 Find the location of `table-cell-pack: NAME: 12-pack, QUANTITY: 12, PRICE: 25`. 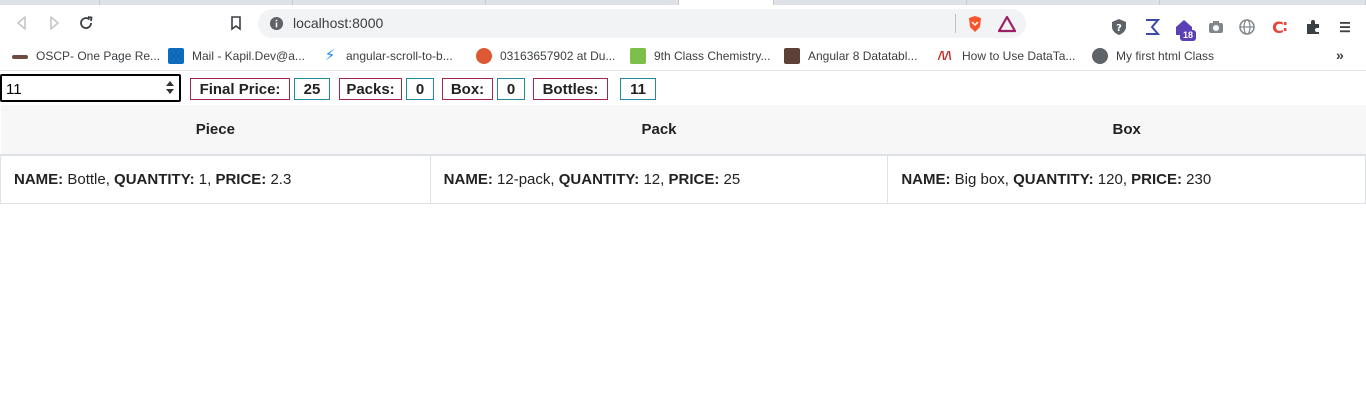

table-cell-pack: NAME: 12-pack, QUANTITY: 12, PRICE: 25 is located at coordinates (659, 179).